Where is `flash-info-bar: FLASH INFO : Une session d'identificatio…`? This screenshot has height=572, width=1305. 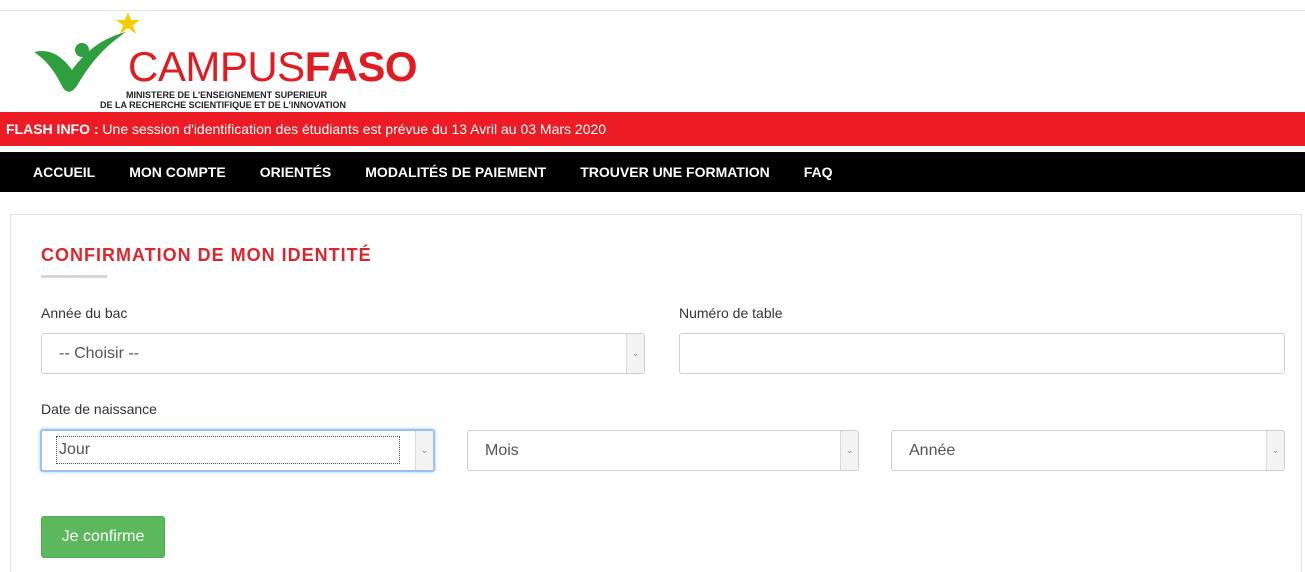 flash-info-bar: FLASH INFO : Une session d'identificatio… is located at coordinates (652, 129).